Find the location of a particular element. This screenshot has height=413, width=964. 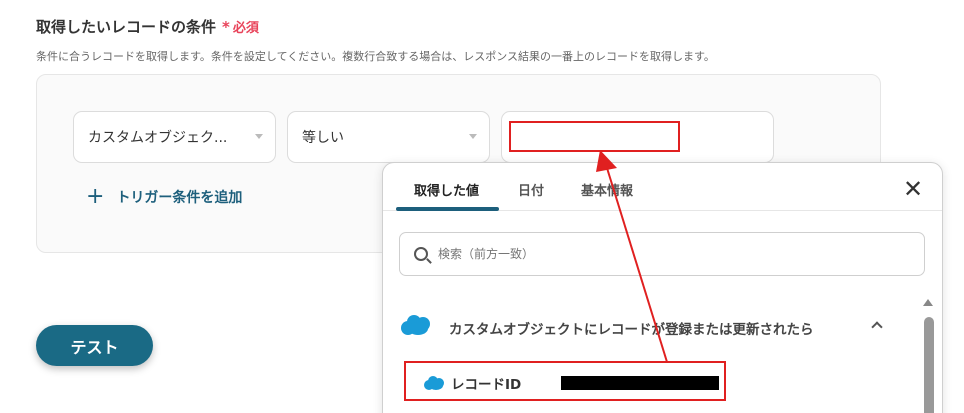

add-trigger-condition-button: + トリガー条件を追加 is located at coordinates (164, 197).